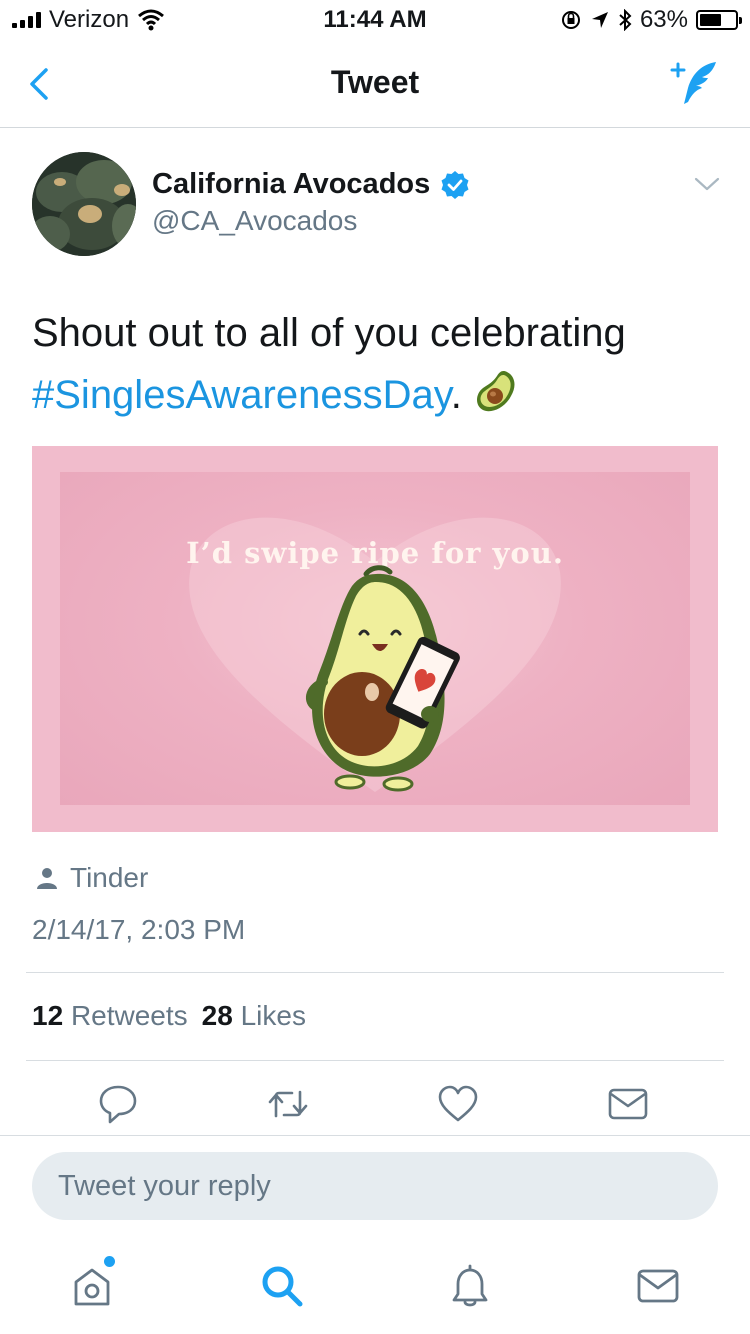 This screenshot has height=1334, width=750. I want to click on avatar, so click(84, 204).